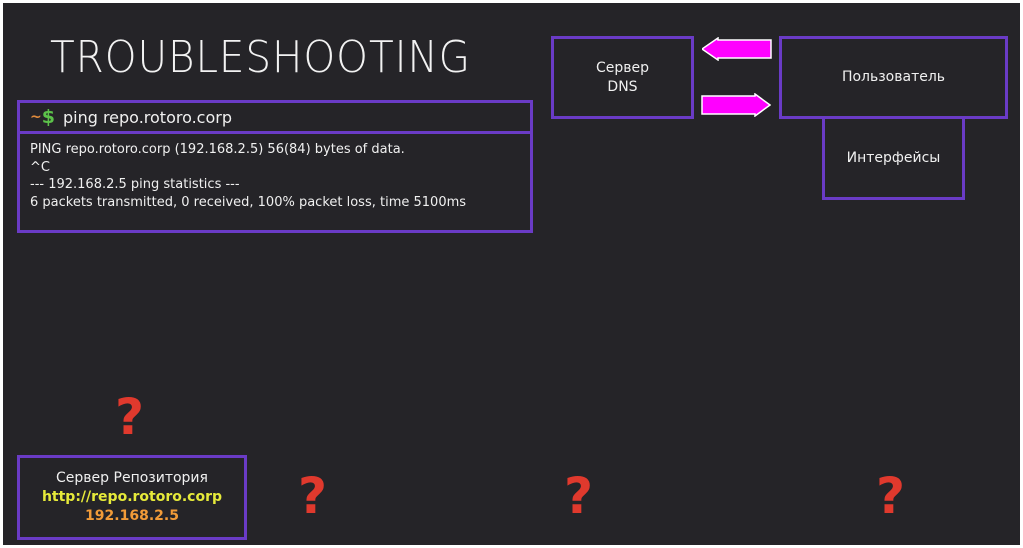 Image resolution: width=1023 pixels, height=548 pixels. Describe the element at coordinates (275, 117) in the screenshot. I see `terminal-command-bar: ~ $ ping repo.rotoro.corp` at that location.